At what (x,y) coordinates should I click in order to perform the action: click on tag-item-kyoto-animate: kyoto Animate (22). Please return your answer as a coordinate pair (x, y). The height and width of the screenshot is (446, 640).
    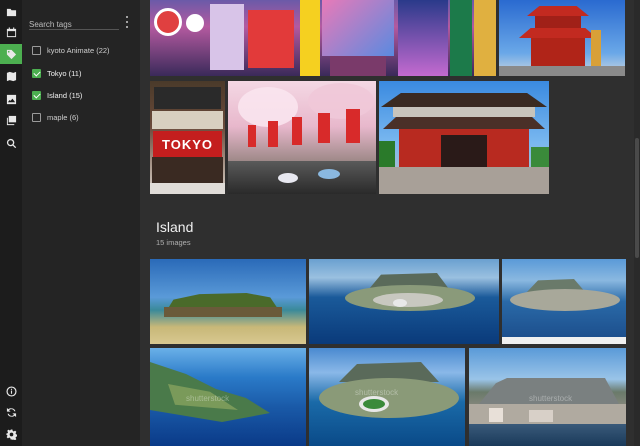
    Looking at the image, I should click on (71, 50).